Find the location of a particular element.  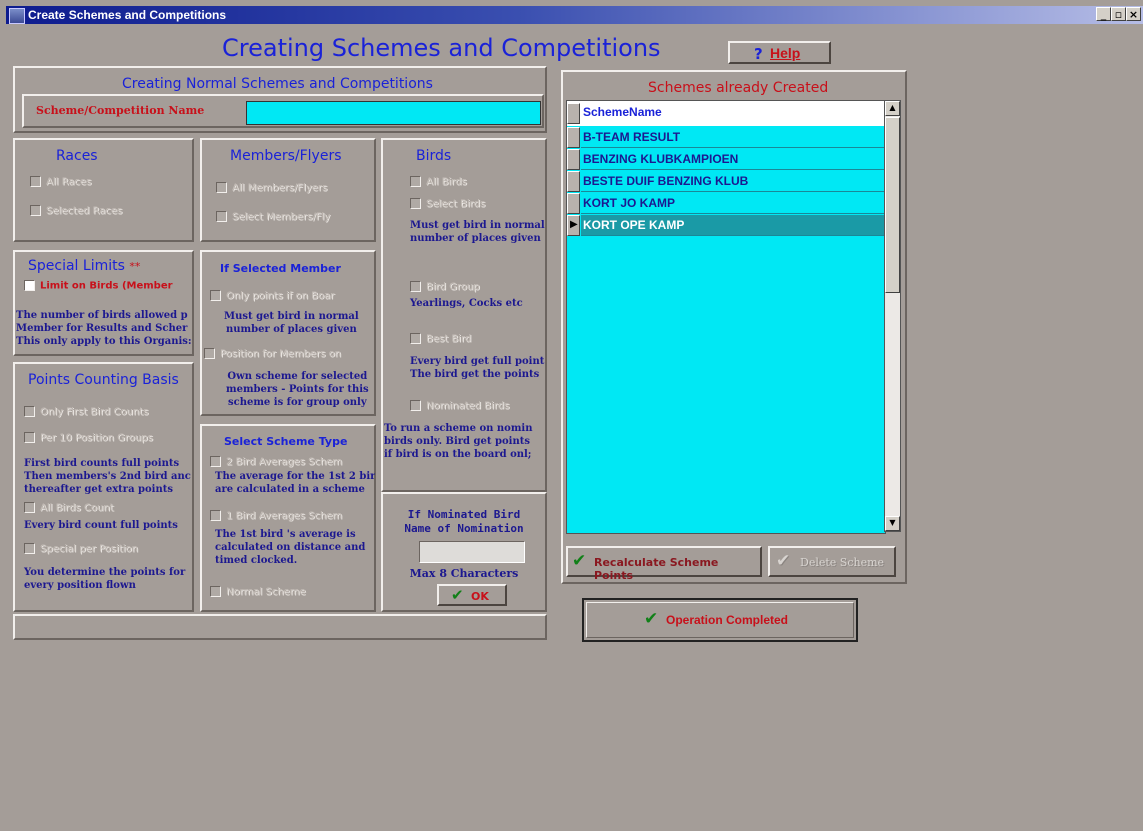

select-members-checkbox: Select Members/Fly is located at coordinates (273, 217).